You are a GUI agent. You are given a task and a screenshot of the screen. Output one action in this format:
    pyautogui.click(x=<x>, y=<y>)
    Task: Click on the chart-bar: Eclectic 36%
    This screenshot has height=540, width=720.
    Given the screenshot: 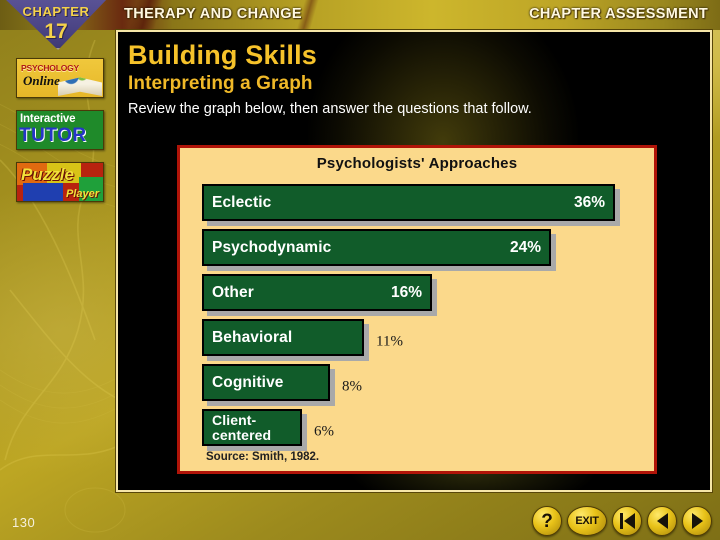 What is the action you would take?
    pyautogui.click(x=408, y=202)
    